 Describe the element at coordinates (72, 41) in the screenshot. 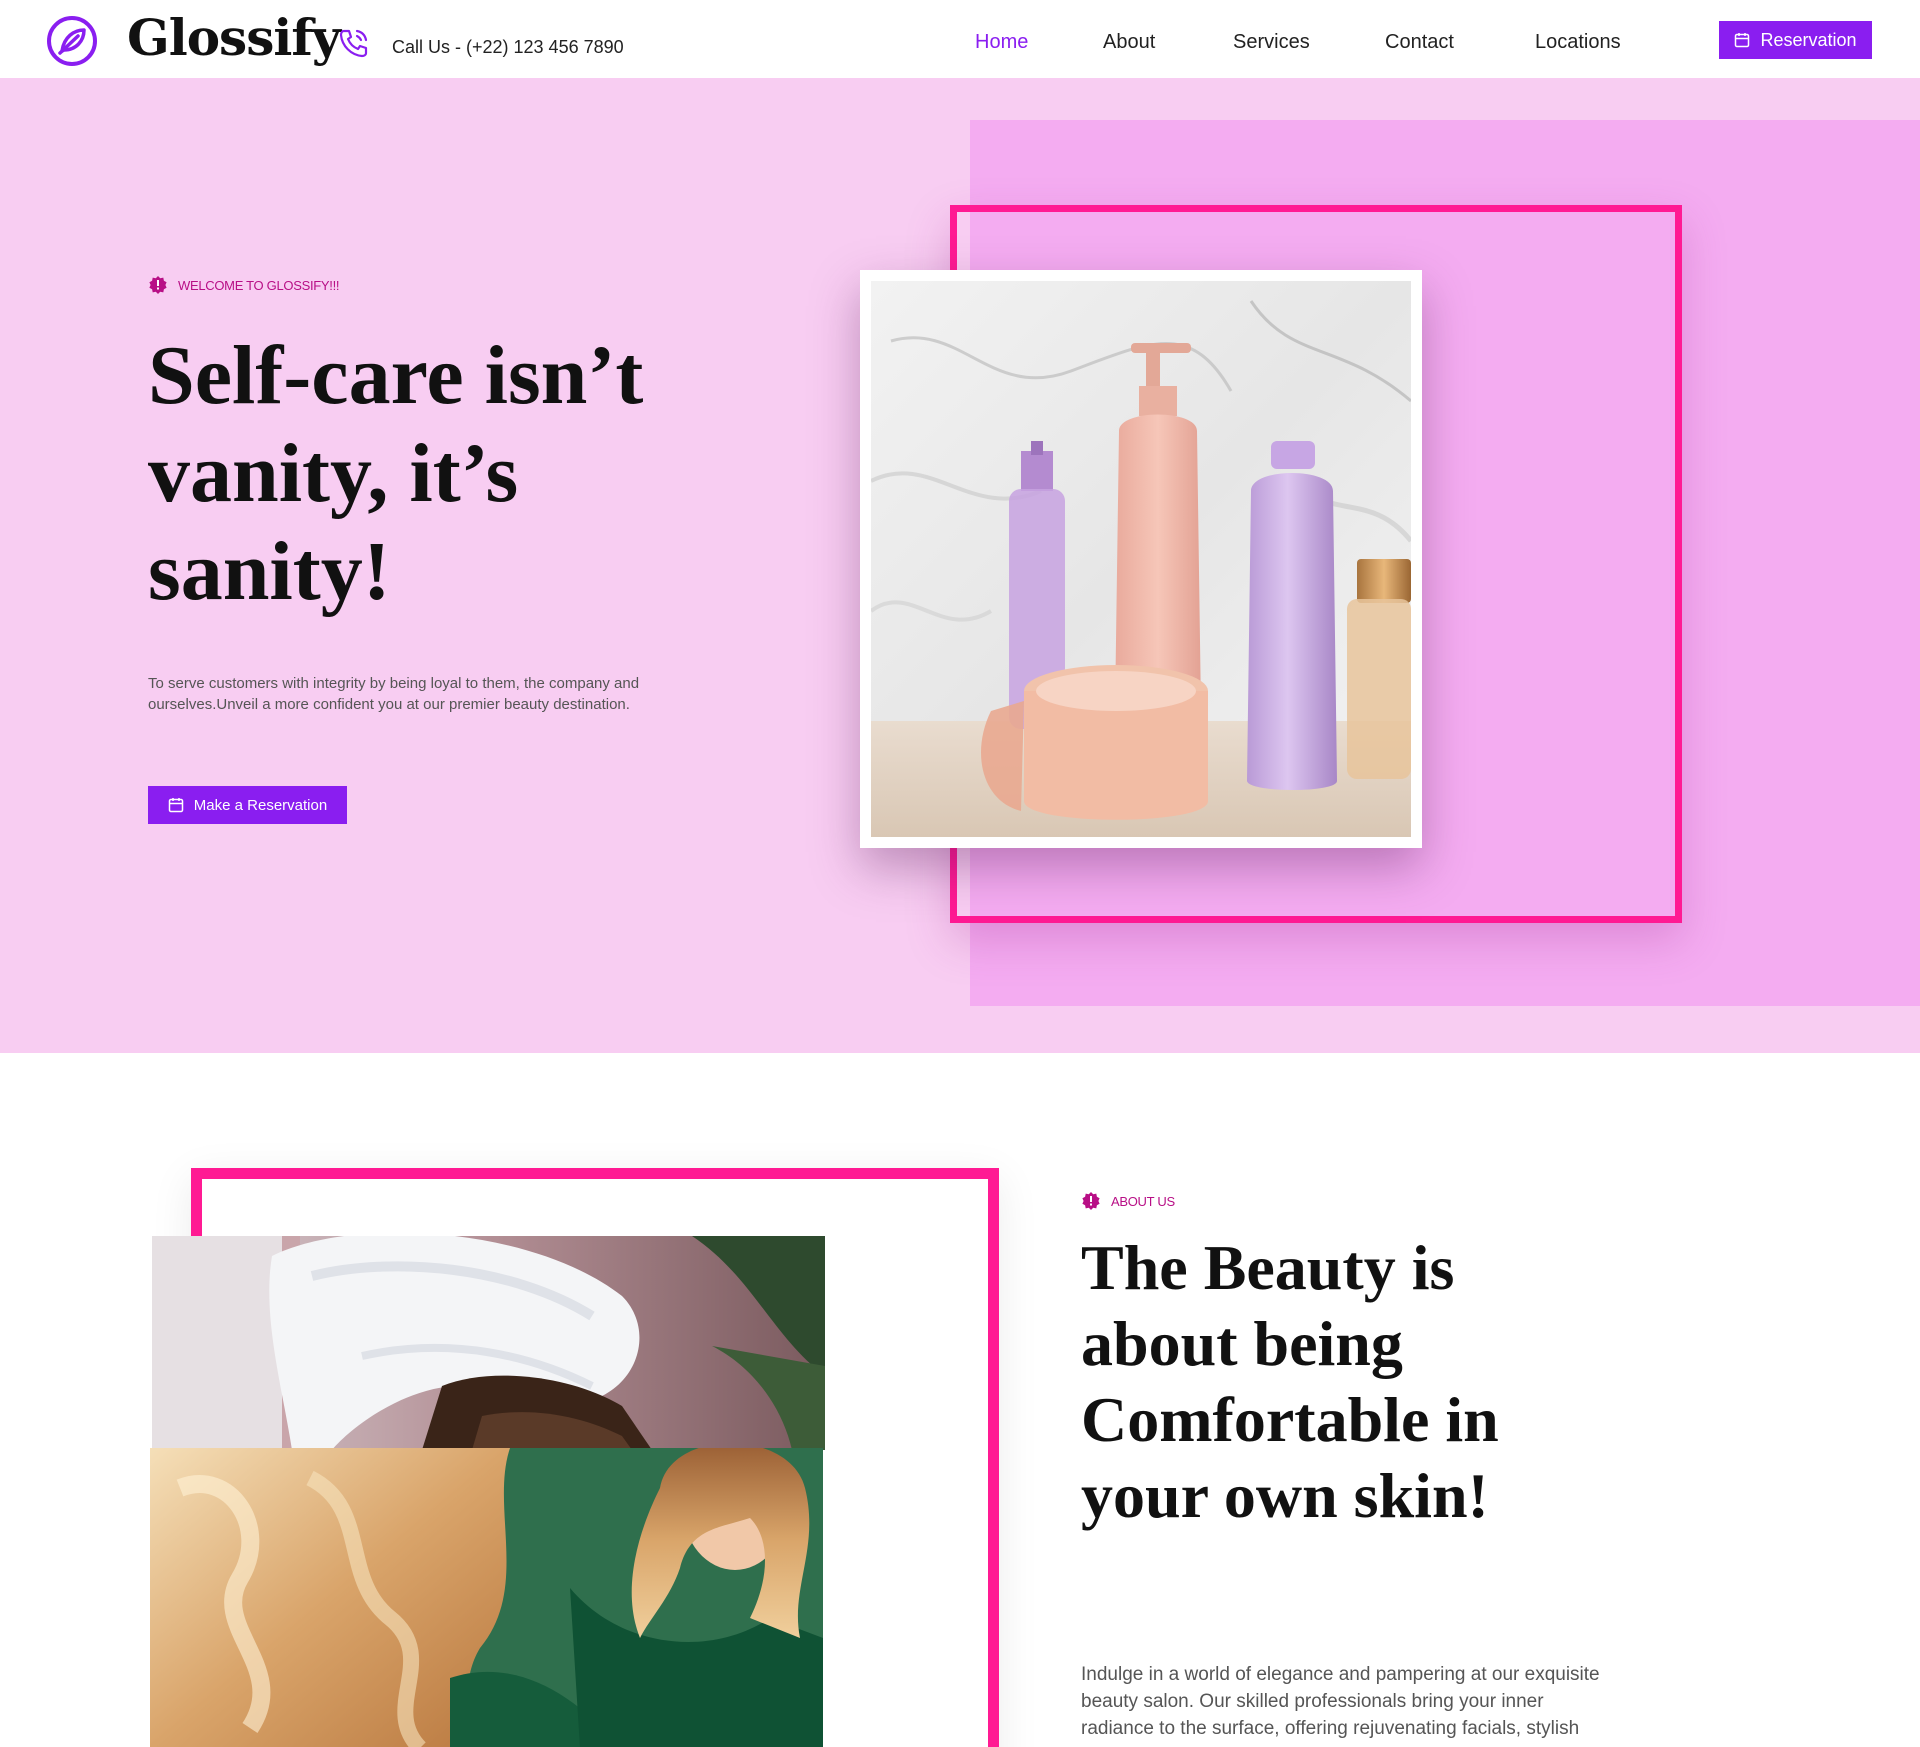

I see `logo-icon` at that location.